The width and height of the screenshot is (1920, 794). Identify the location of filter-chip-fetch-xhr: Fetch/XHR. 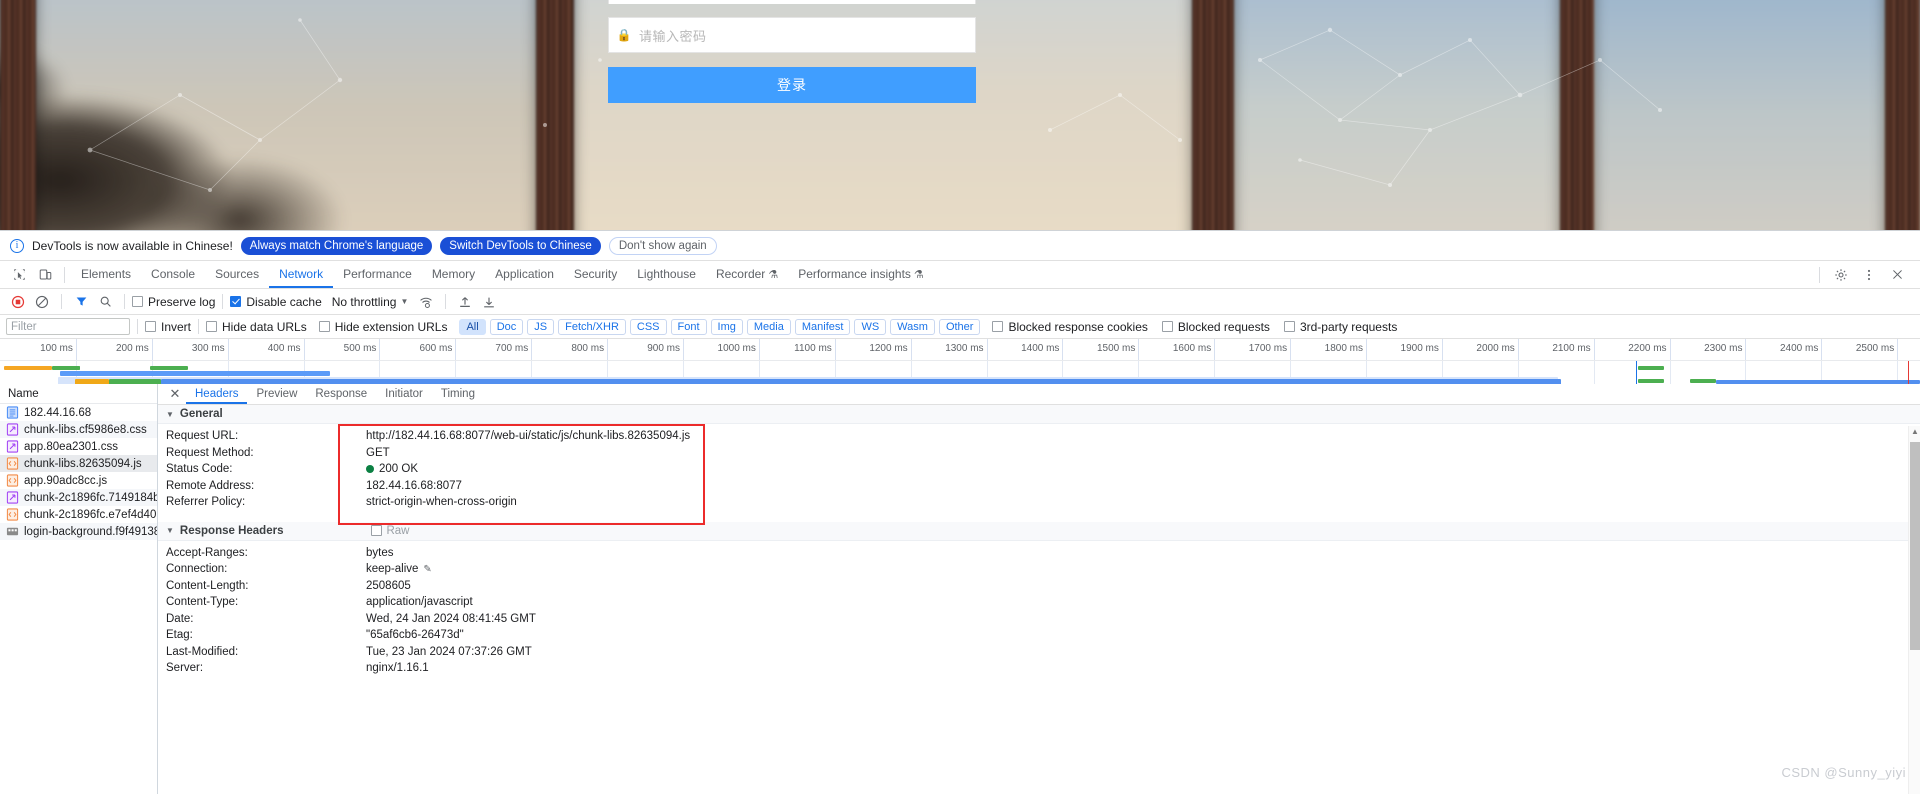
(592, 326).